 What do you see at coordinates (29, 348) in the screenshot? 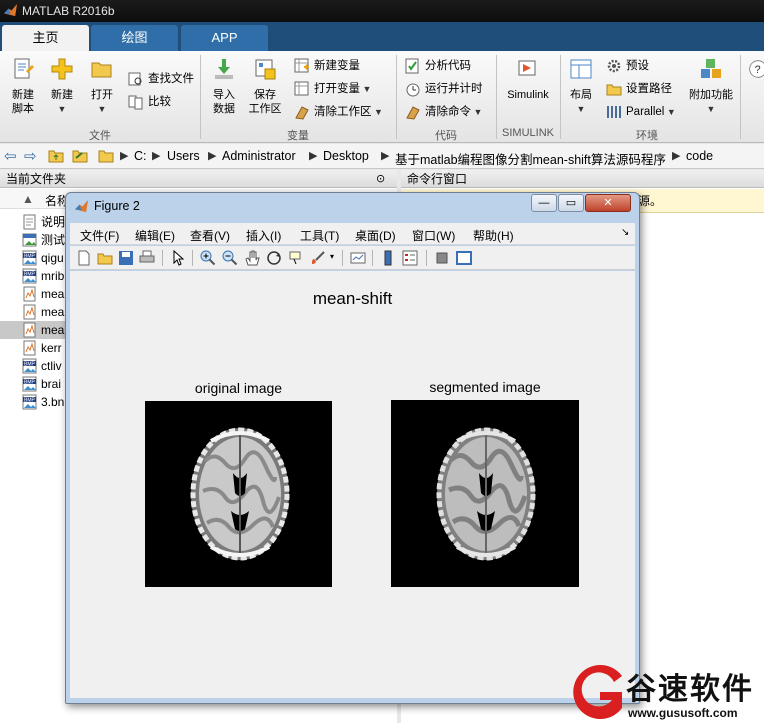
I see `m-file-icon` at bounding box center [29, 348].